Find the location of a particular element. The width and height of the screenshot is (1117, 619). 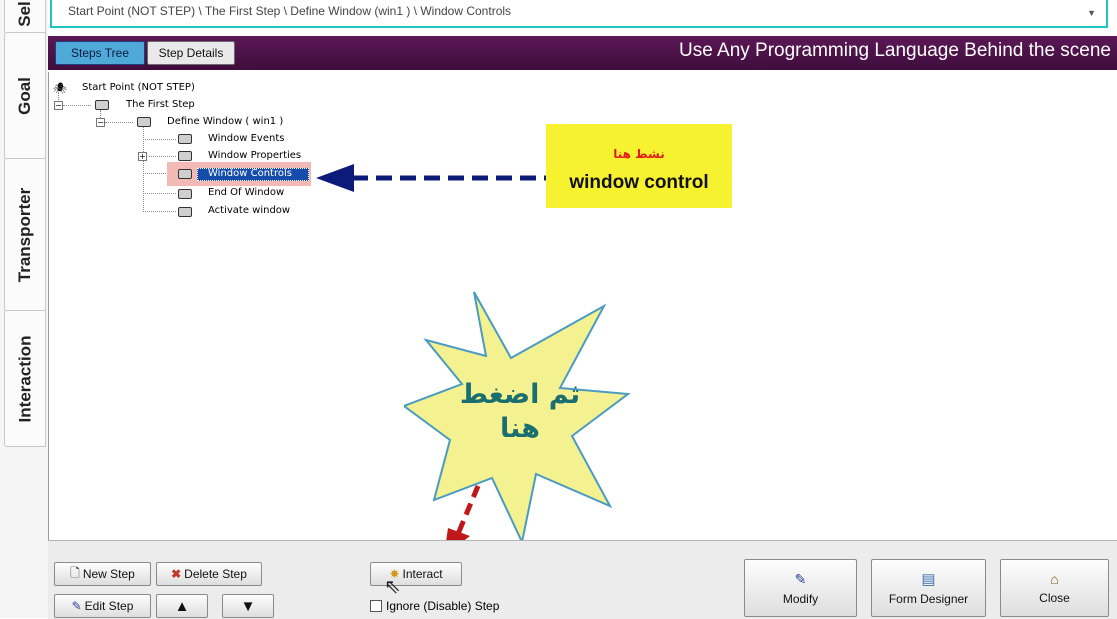

modify-label: Modify is located at coordinates (800, 598).